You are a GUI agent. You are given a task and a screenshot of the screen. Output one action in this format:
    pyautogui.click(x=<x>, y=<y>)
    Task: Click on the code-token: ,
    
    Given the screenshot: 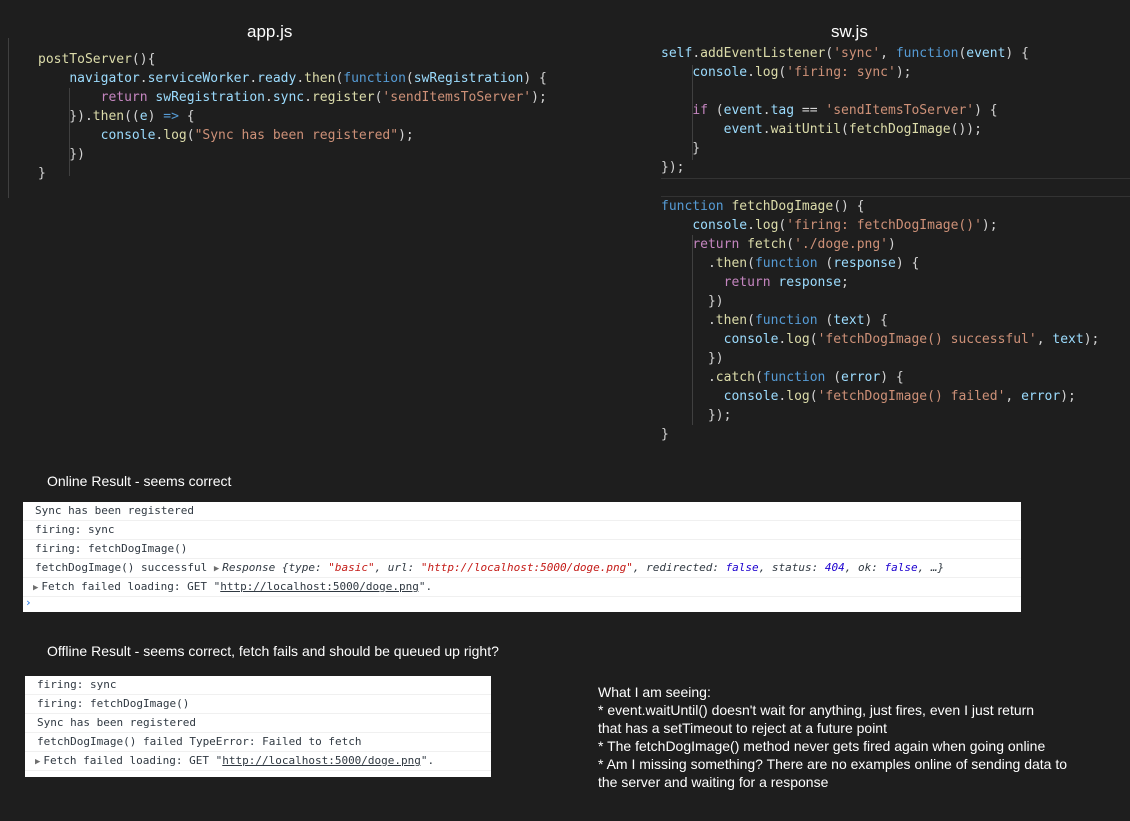 What is the action you would take?
    pyautogui.click(x=1044, y=339)
    